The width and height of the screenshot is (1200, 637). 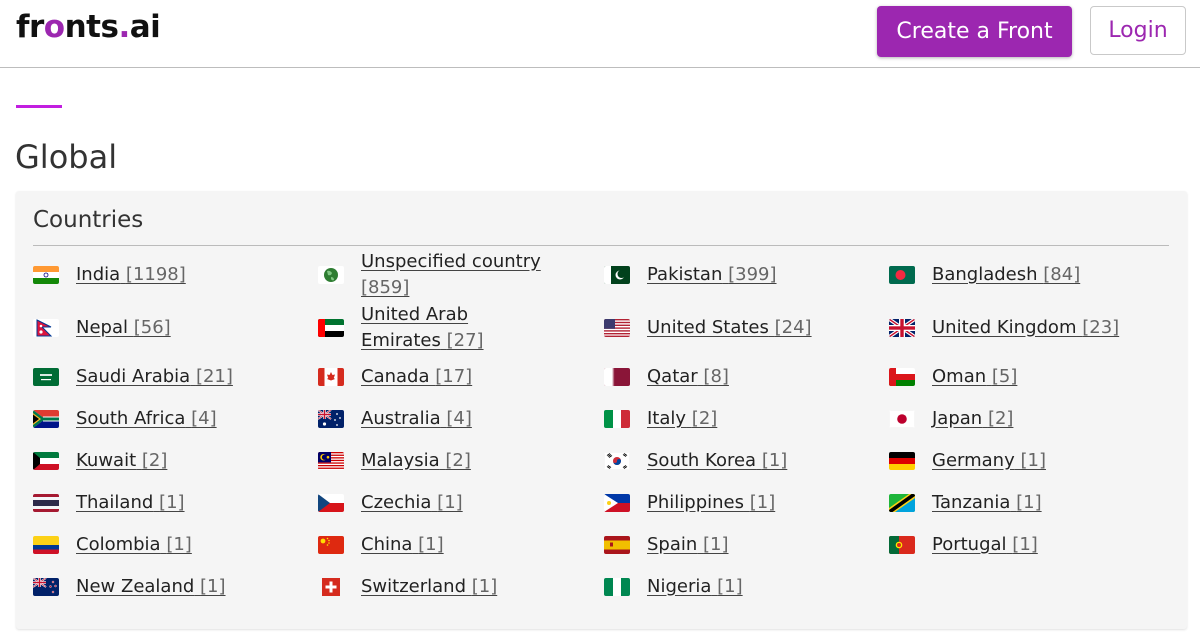 What do you see at coordinates (98, 274) in the screenshot?
I see `country-name: India` at bounding box center [98, 274].